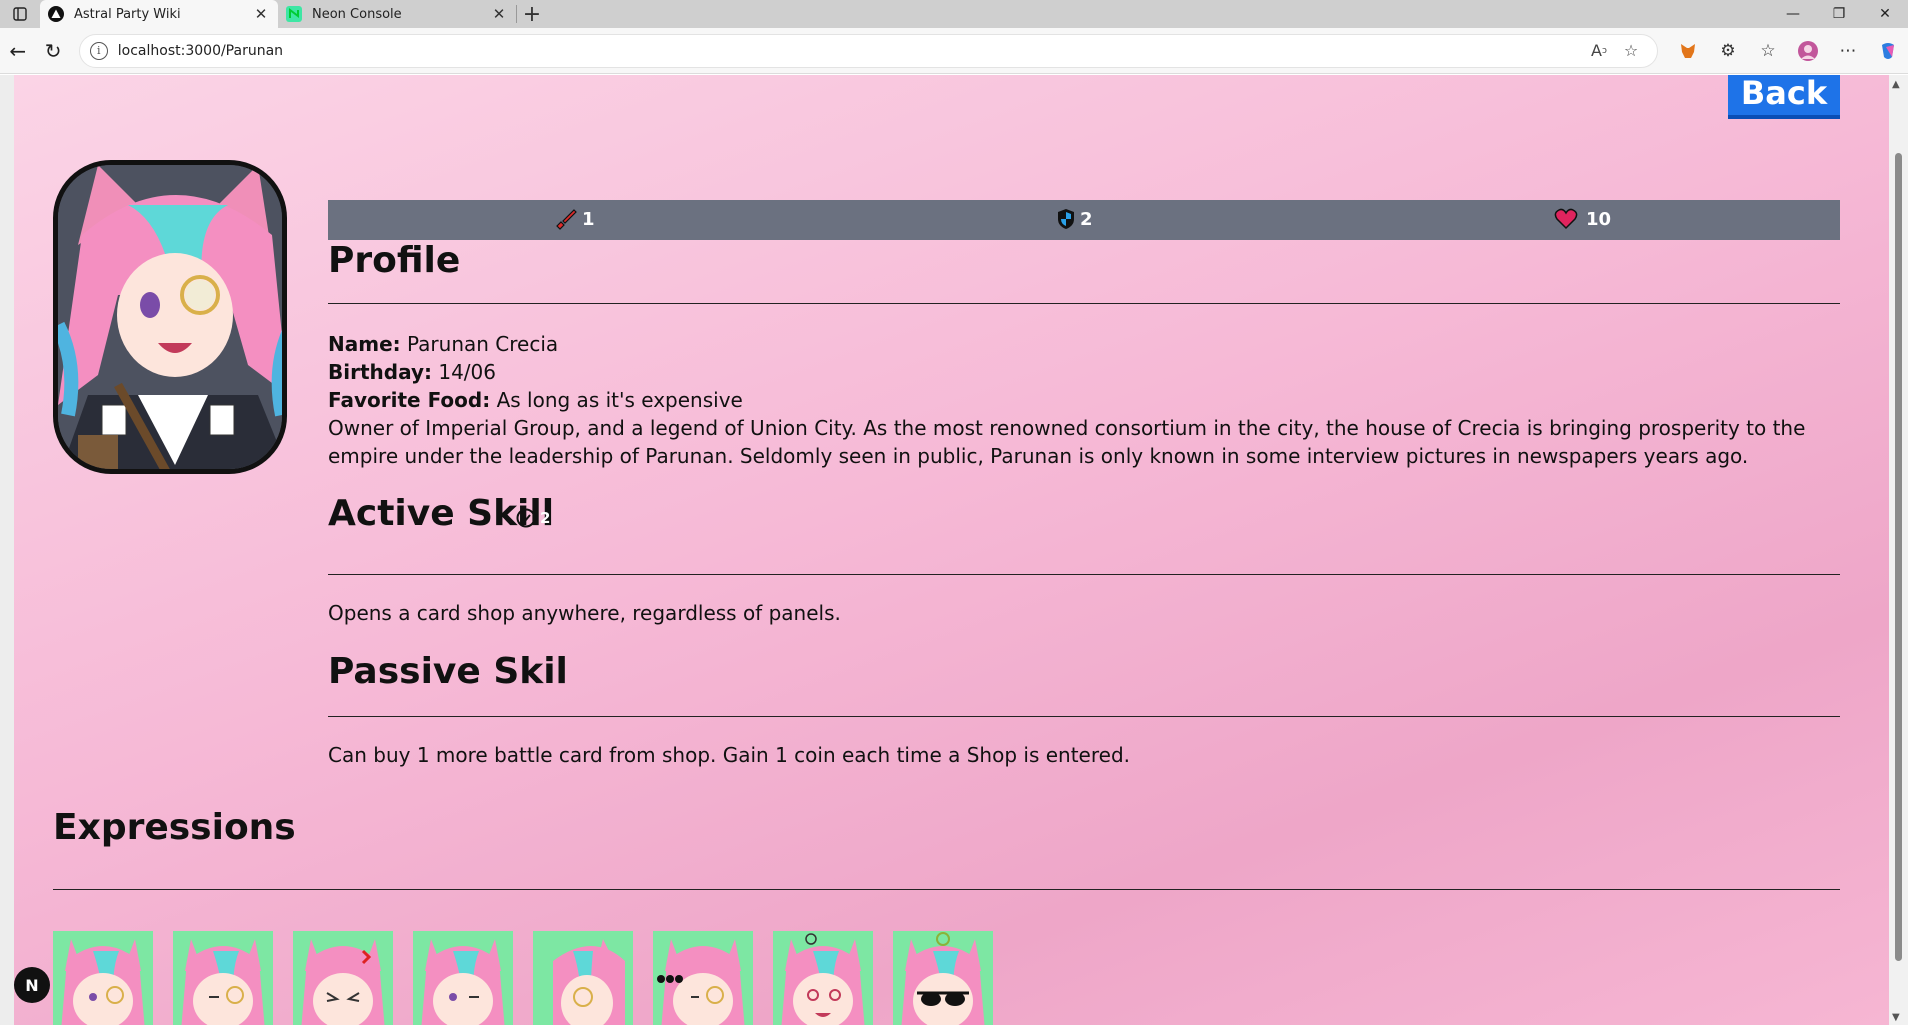  What do you see at coordinates (1084, 303) in the screenshot?
I see `profile-divider` at bounding box center [1084, 303].